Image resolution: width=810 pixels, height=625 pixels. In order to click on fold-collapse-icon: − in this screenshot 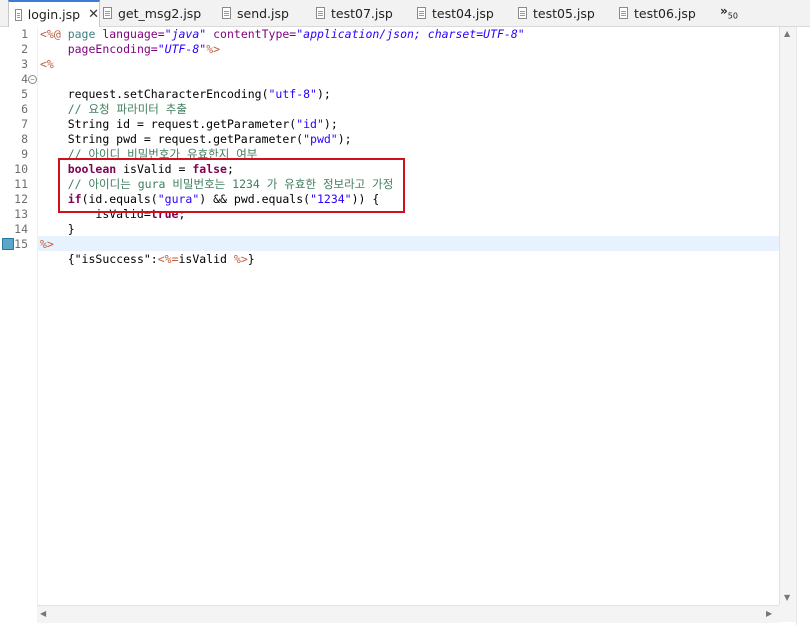, I will do `click(32, 79)`.